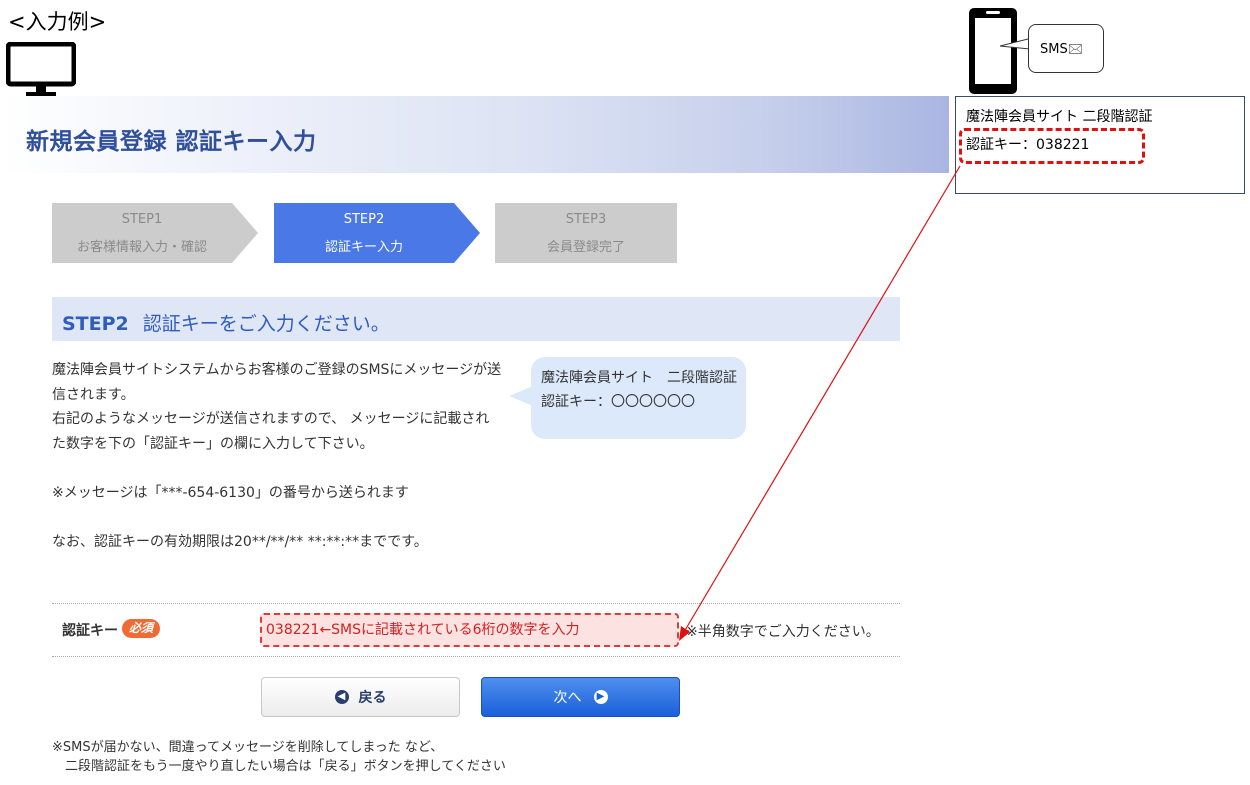 The width and height of the screenshot is (1250, 785). What do you see at coordinates (476, 603) in the screenshot?
I see `form-divider-top` at bounding box center [476, 603].